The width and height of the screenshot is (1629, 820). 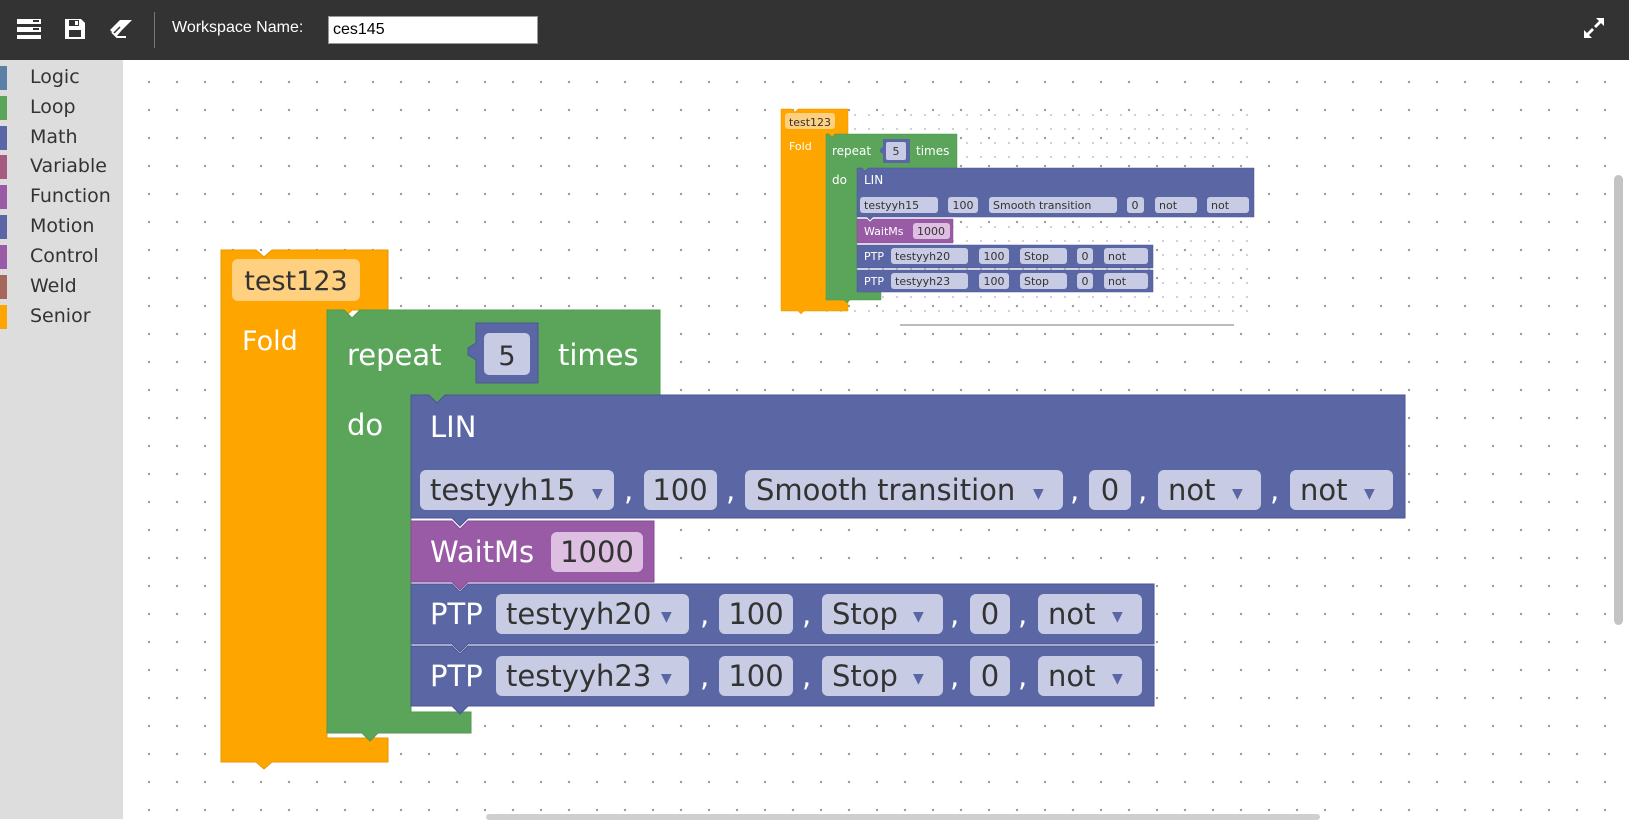 I want to click on preview-fold-label: Fold, so click(x=800, y=146).